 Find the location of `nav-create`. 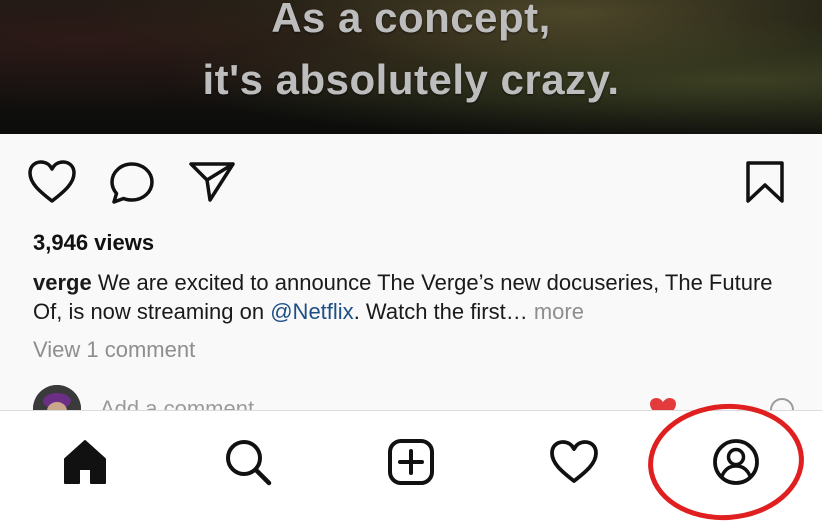

nav-create is located at coordinates (411, 462).